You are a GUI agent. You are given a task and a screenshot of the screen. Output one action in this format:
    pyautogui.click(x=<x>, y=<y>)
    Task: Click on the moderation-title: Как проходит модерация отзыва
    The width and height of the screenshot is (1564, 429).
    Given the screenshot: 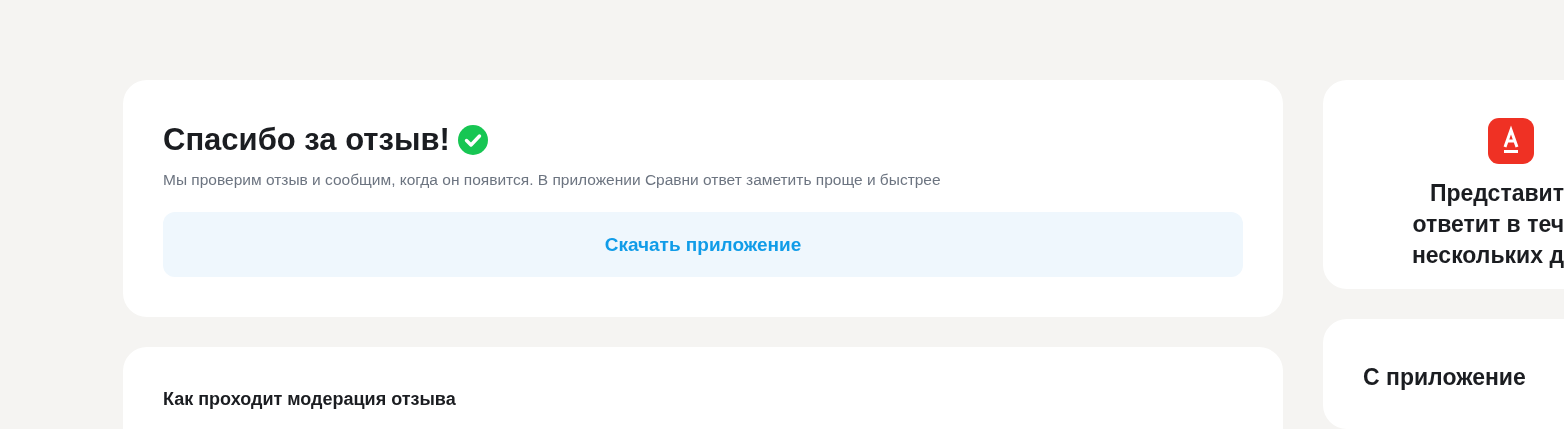 What is the action you would take?
    pyautogui.click(x=310, y=399)
    